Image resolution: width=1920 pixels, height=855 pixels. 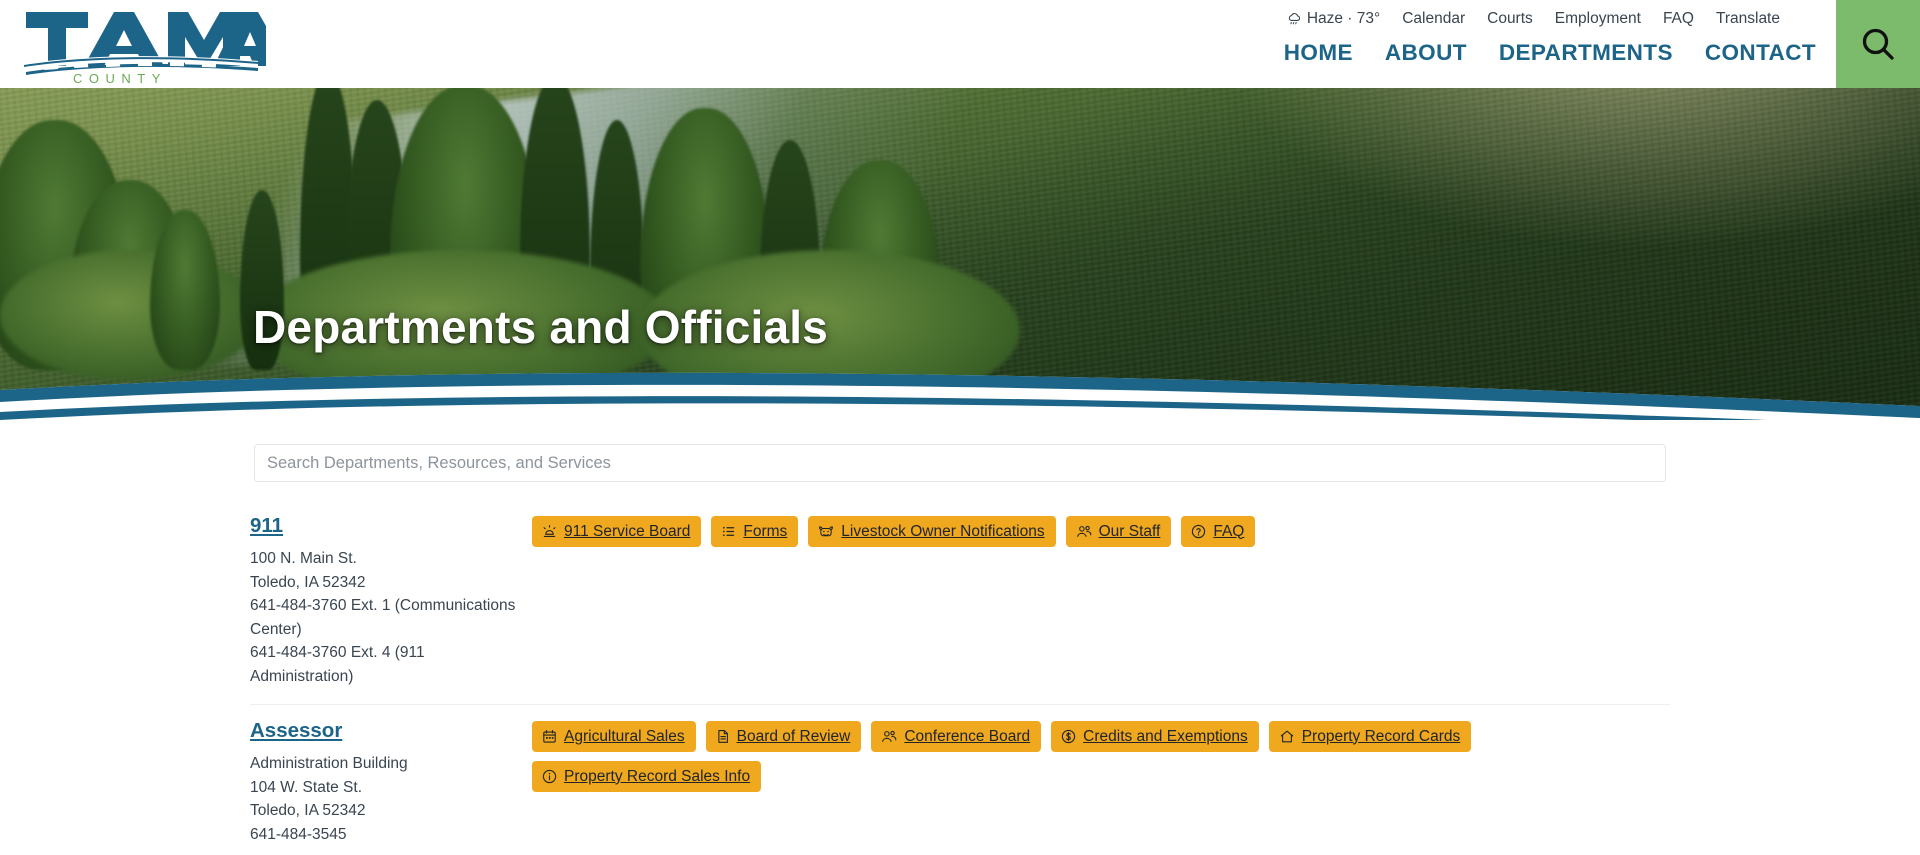 What do you see at coordinates (1748, 19) in the screenshot?
I see `toplink-translate: Translate` at bounding box center [1748, 19].